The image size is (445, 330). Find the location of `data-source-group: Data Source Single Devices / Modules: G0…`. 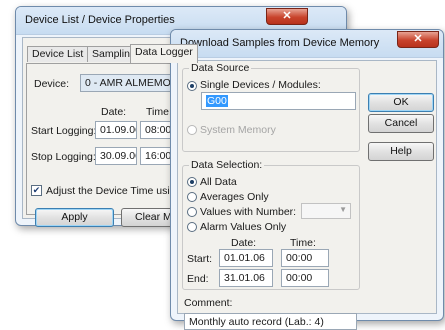

data-source-group: Data Source Single Devices / Modules: G0… is located at coordinates (271, 107).